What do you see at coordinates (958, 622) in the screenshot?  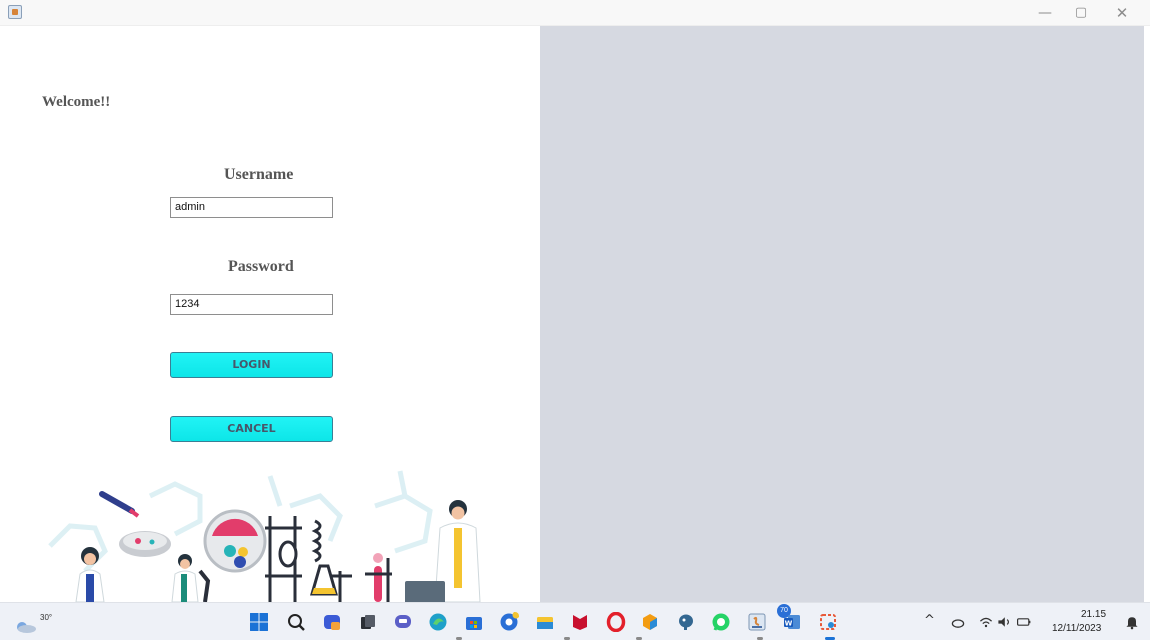 I see `cloud-icon` at bounding box center [958, 622].